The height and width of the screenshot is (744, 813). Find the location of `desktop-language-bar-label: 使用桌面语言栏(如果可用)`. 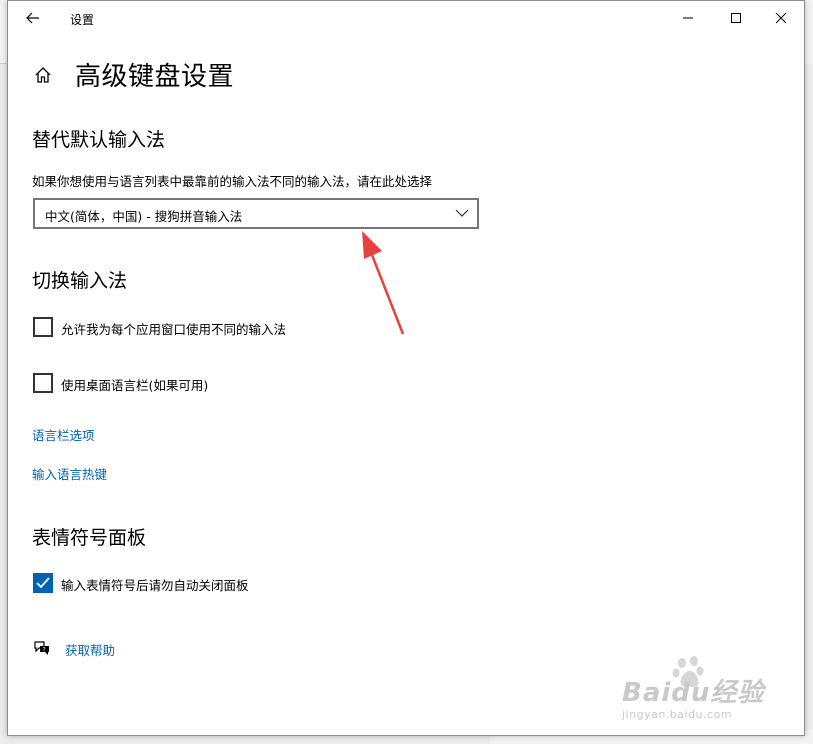

desktop-language-bar-label: 使用桌面语言栏(如果可用) is located at coordinates (135, 385).